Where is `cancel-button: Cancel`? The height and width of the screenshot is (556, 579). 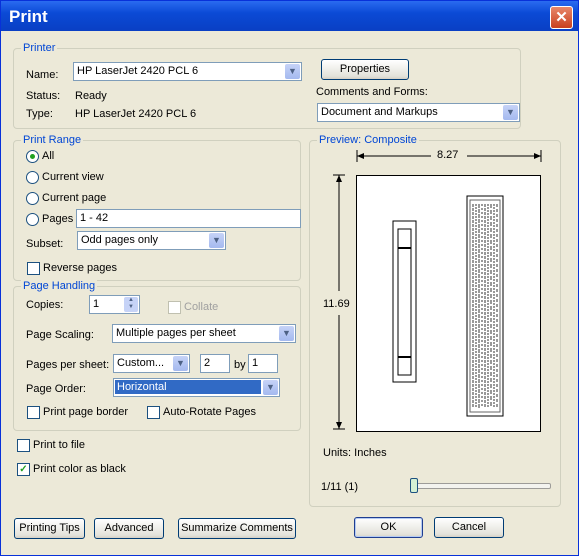 cancel-button: Cancel is located at coordinates (469, 527).